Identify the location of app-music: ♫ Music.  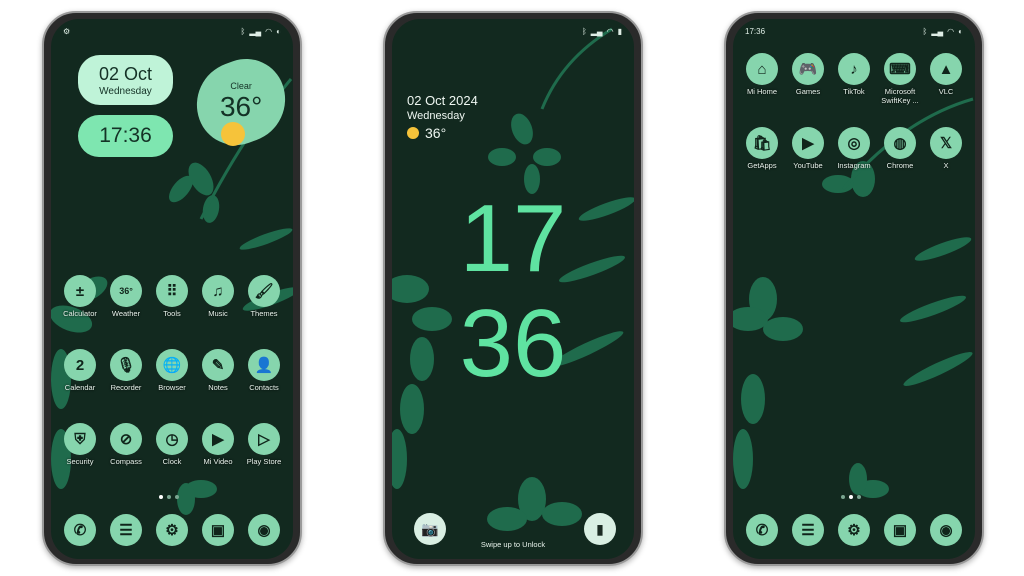
(218, 297).